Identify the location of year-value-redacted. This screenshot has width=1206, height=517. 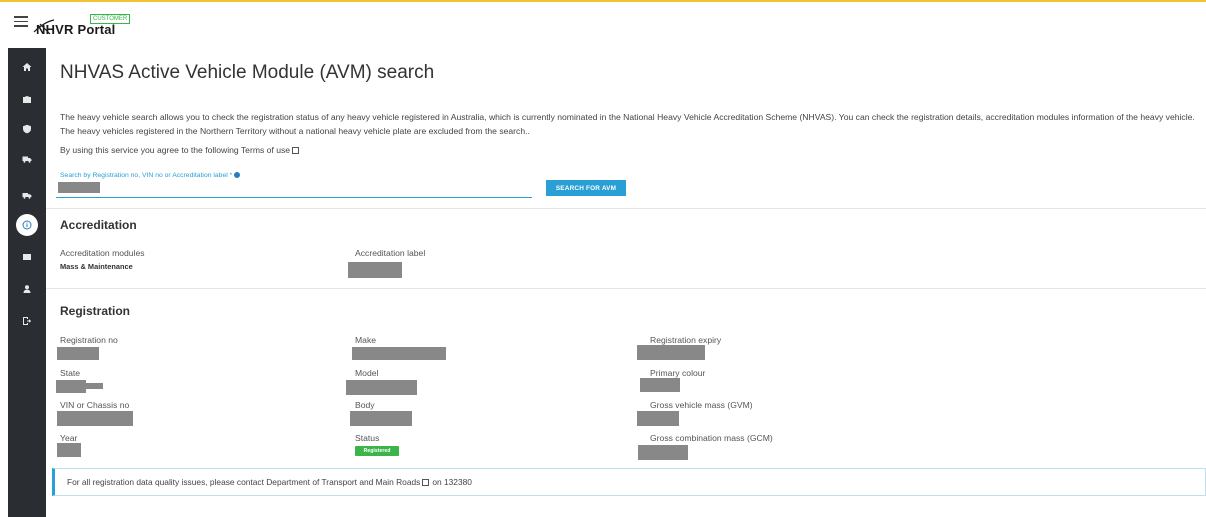
(69, 450).